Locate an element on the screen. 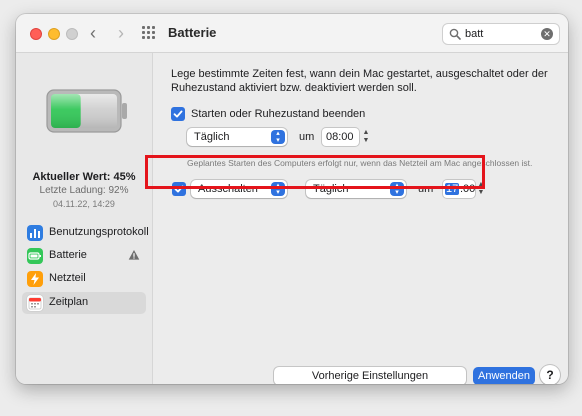  sidebar-item-battery: Batterie is located at coordinates (84, 256).